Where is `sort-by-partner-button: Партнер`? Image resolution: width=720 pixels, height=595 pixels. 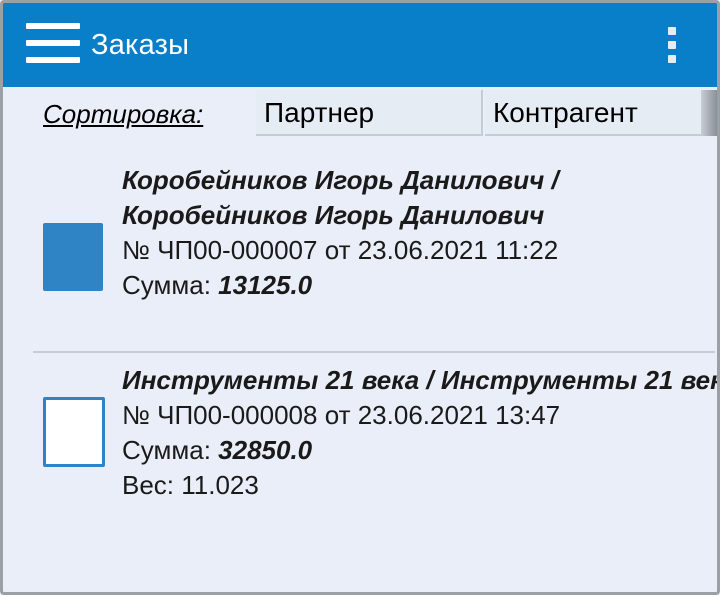
sort-by-partner-button: Партнер is located at coordinates (369, 113).